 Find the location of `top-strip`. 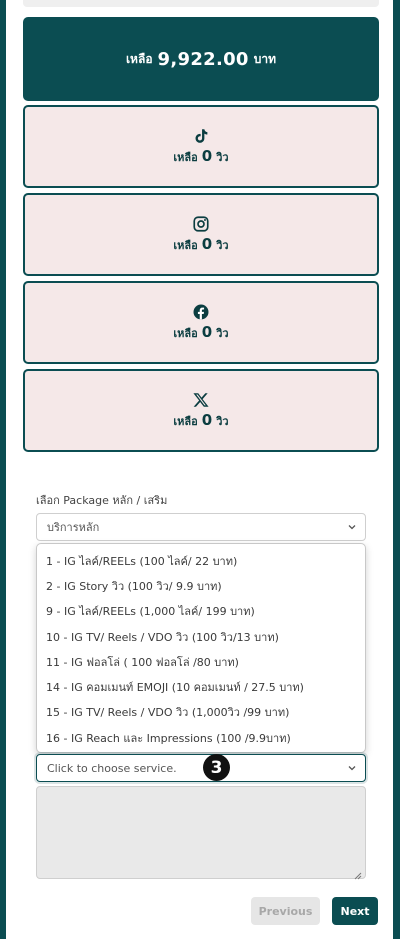

top-strip is located at coordinates (201, 3).